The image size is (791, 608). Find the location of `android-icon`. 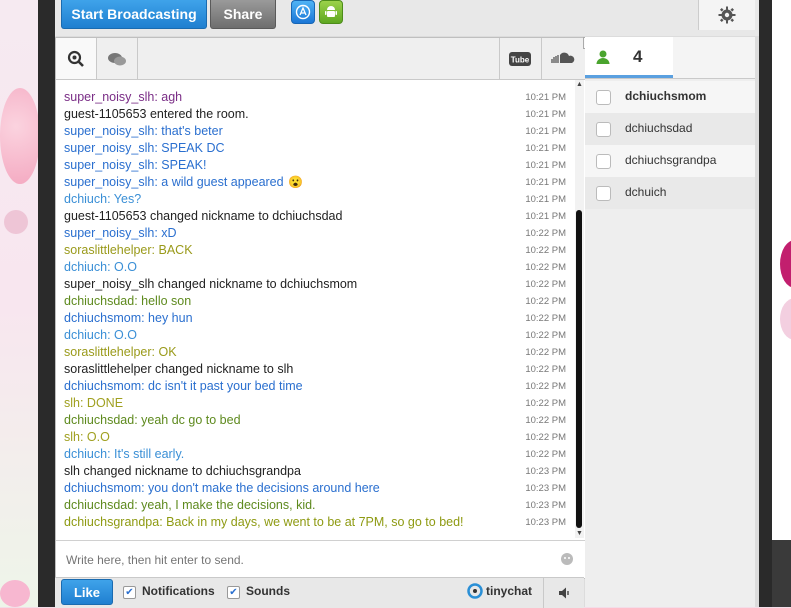

android-icon is located at coordinates (331, 12).